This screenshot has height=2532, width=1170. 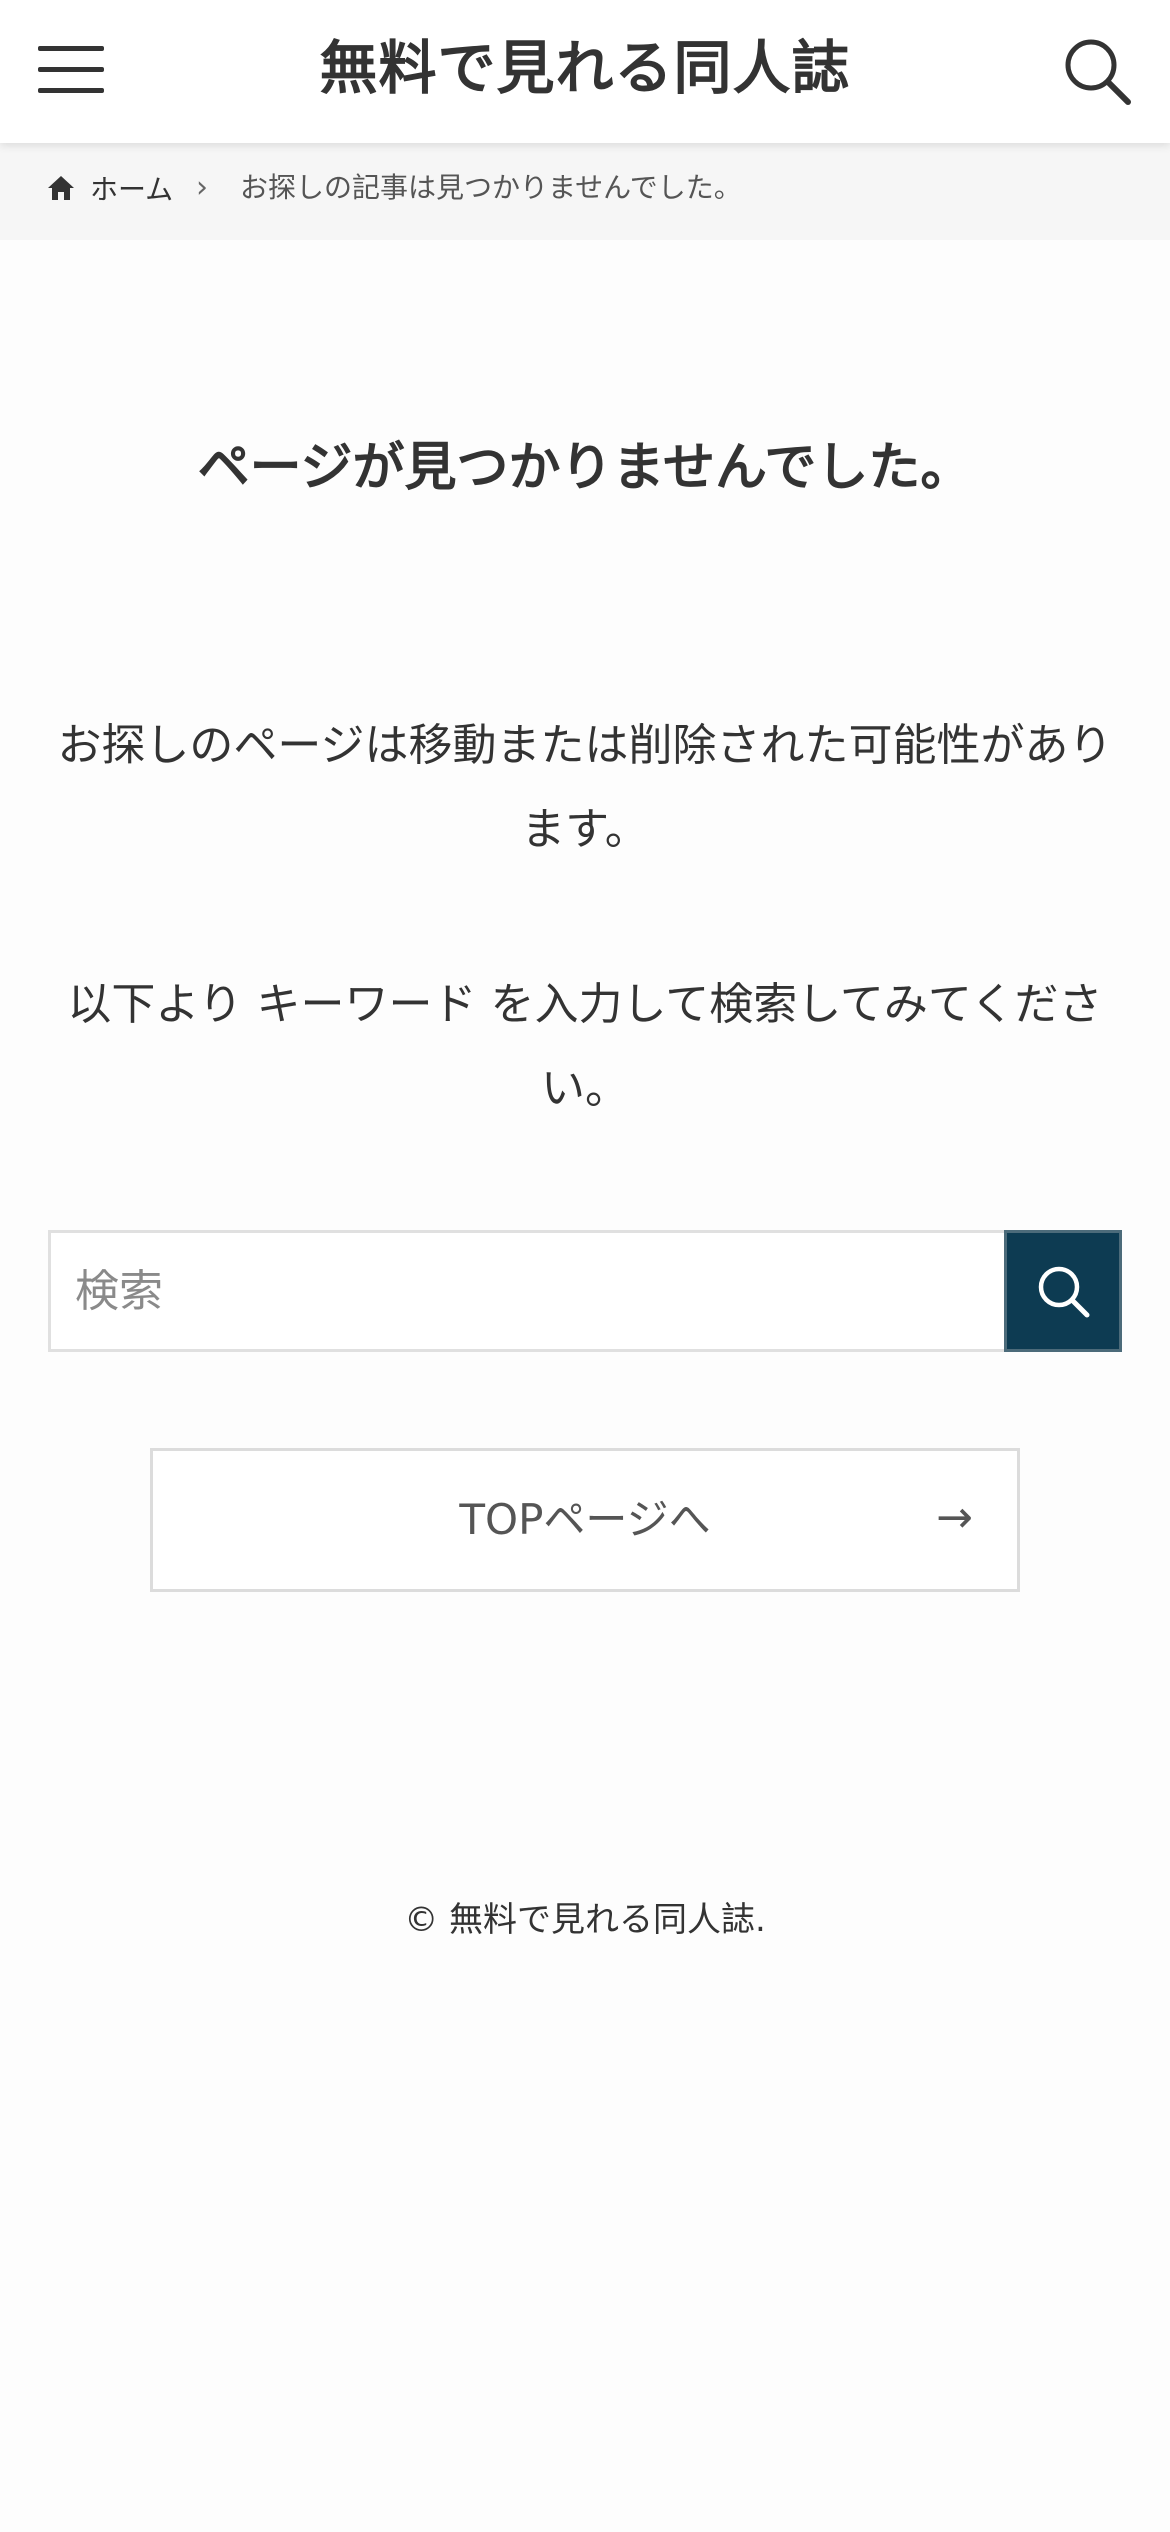 I want to click on search-form, so click(x=585, y=1291).